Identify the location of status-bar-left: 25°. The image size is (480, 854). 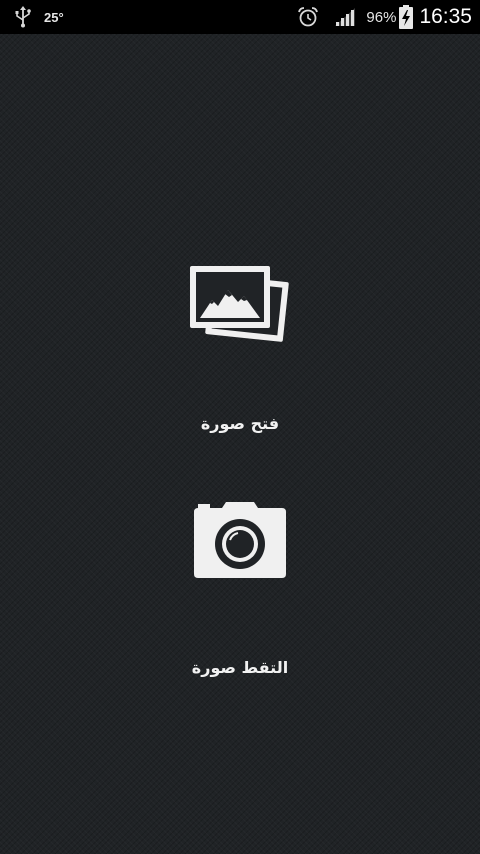
(39, 17).